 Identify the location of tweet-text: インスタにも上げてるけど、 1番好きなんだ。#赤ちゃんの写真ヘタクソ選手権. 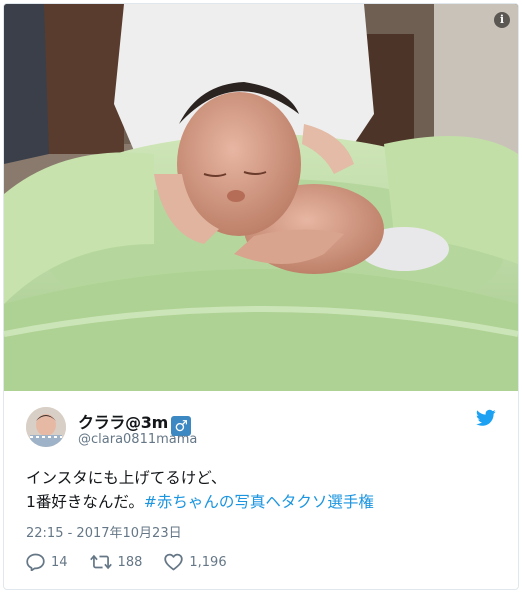
(200, 490).